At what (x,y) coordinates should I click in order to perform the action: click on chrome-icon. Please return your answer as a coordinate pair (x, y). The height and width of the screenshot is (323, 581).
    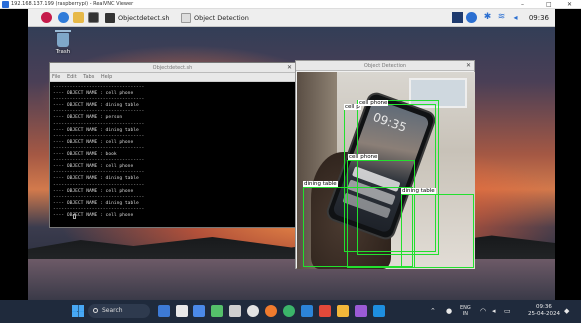
    Looking at the image, I should click on (289, 311).